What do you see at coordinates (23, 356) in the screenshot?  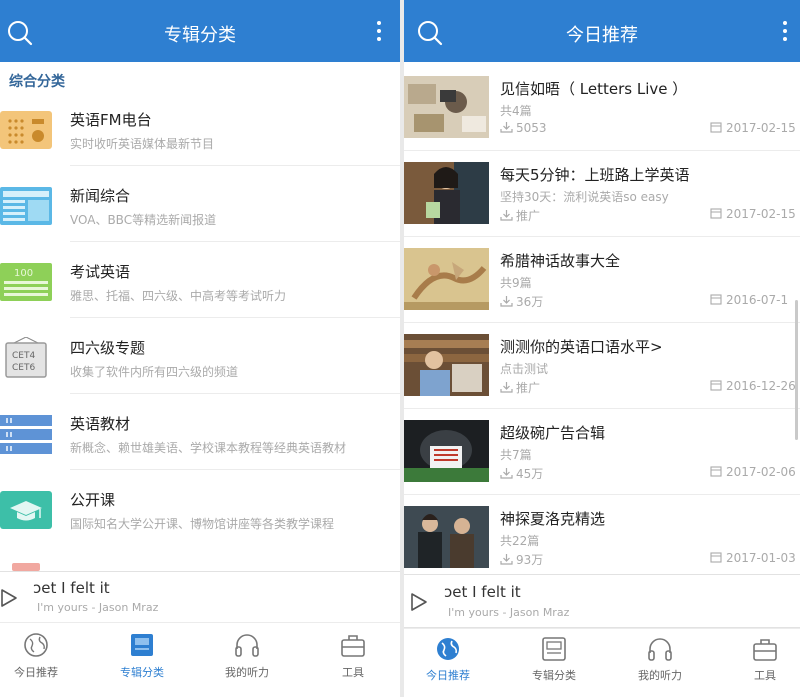 I see `svg-text: CET4` at bounding box center [23, 356].